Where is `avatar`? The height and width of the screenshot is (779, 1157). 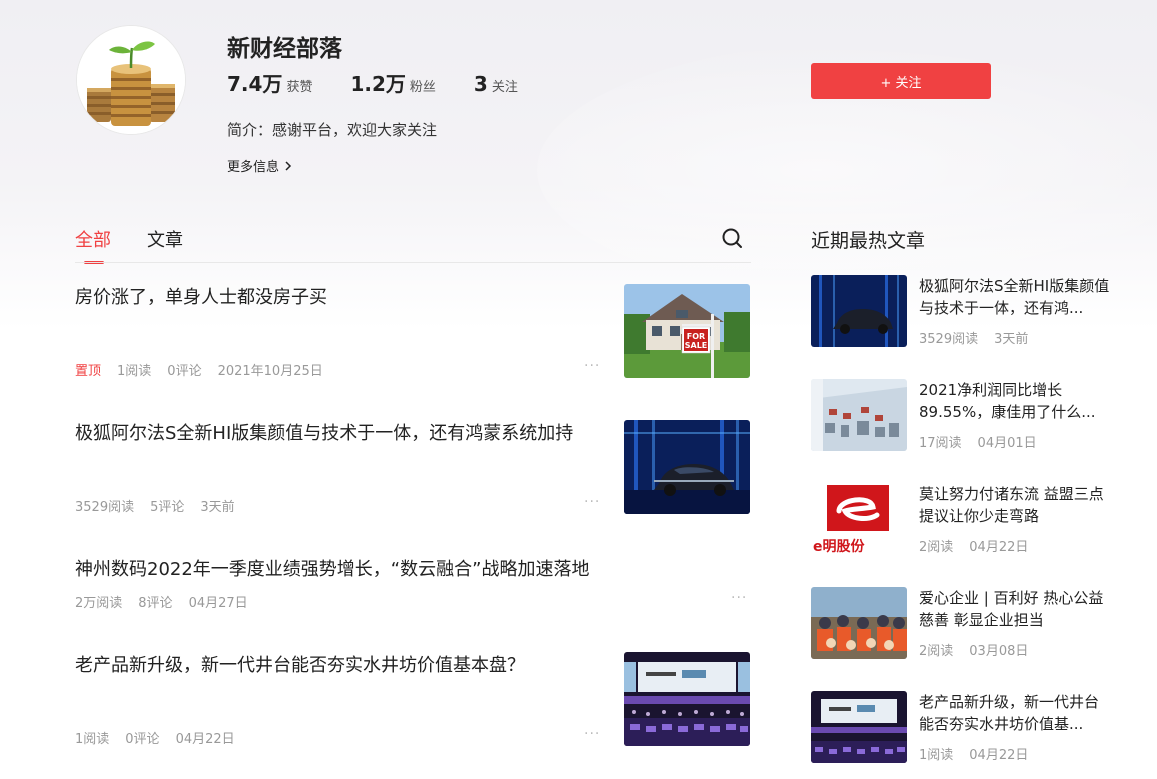 avatar is located at coordinates (131, 80).